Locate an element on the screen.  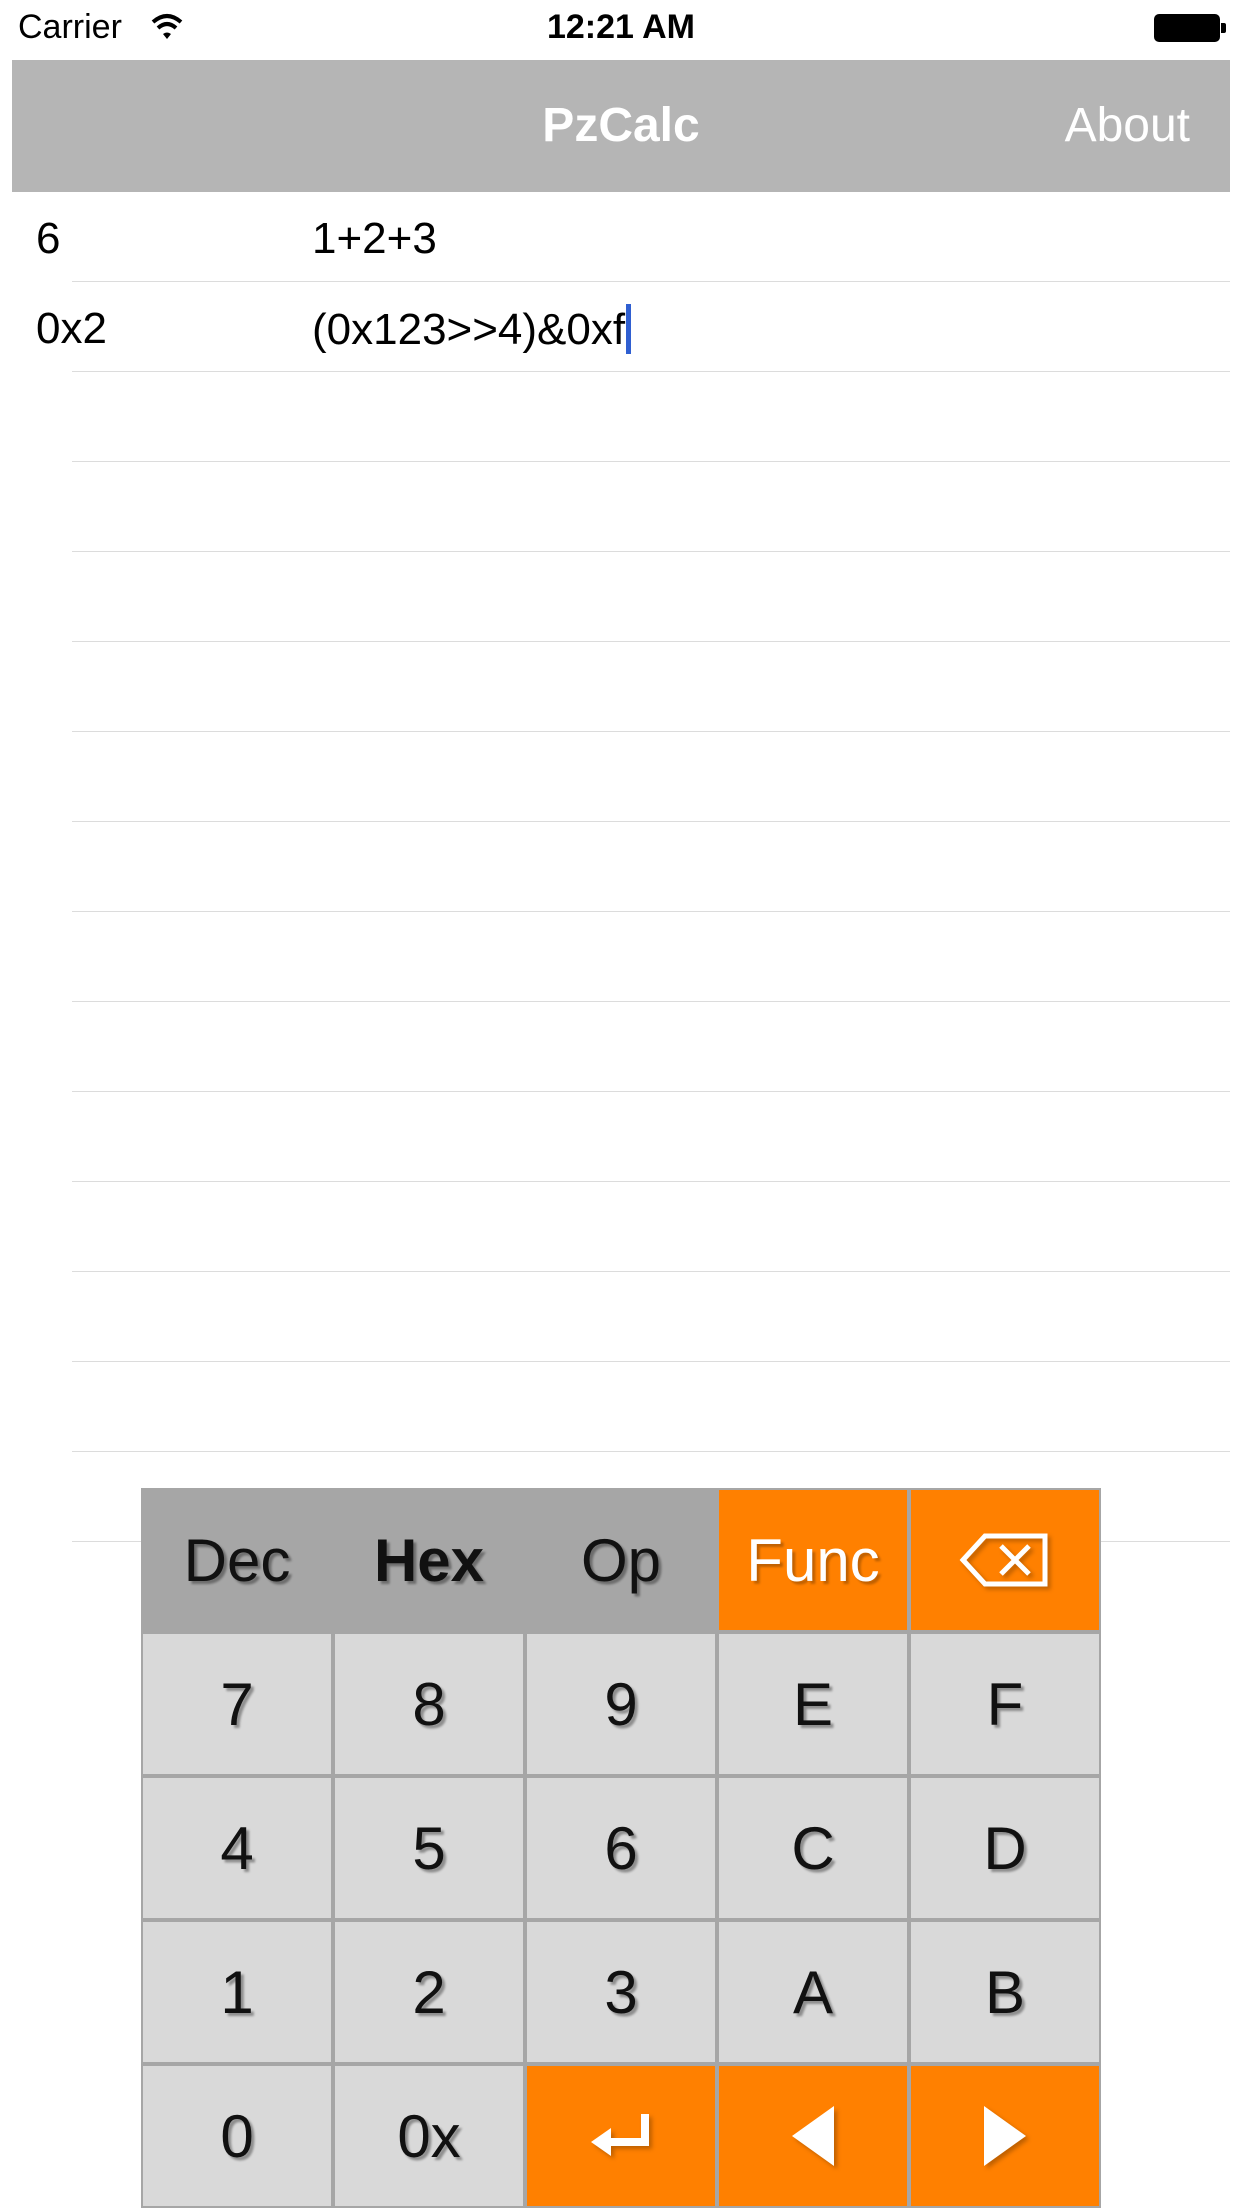
result-value: 0x2 is located at coordinates (71, 328).